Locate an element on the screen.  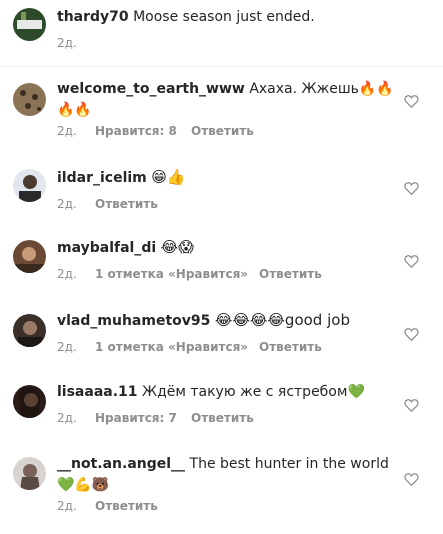
comment-body: Ахаха. Жжешь🔥🔥 is located at coordinates (321, 89).